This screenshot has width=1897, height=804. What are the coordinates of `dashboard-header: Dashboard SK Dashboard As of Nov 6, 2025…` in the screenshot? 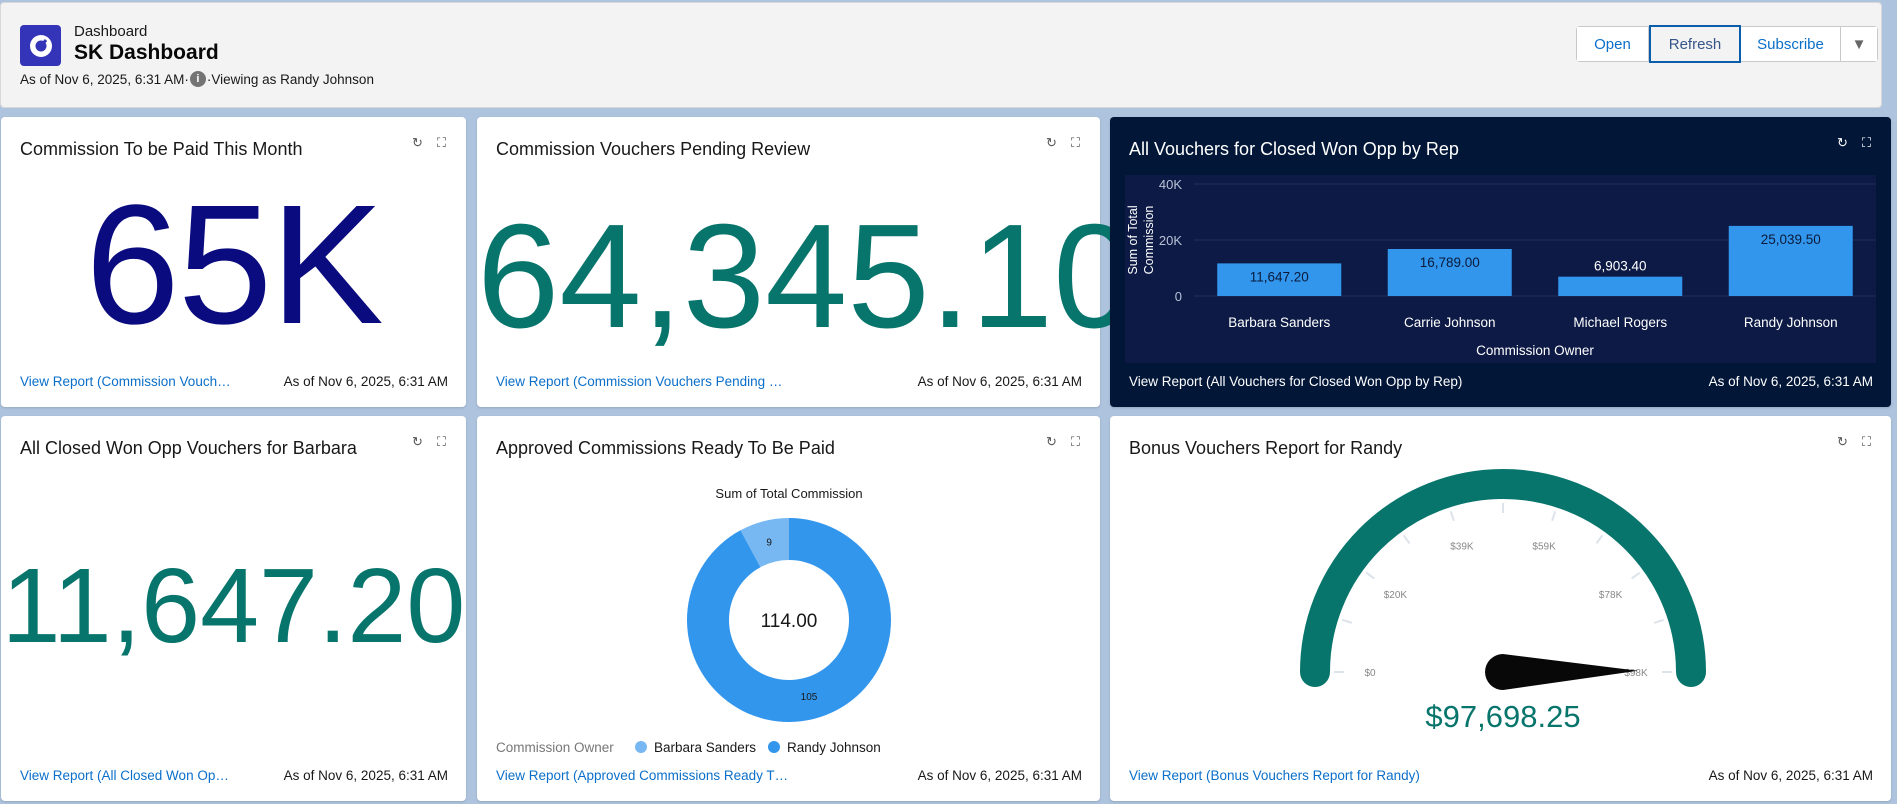 It's located at (941, 55).